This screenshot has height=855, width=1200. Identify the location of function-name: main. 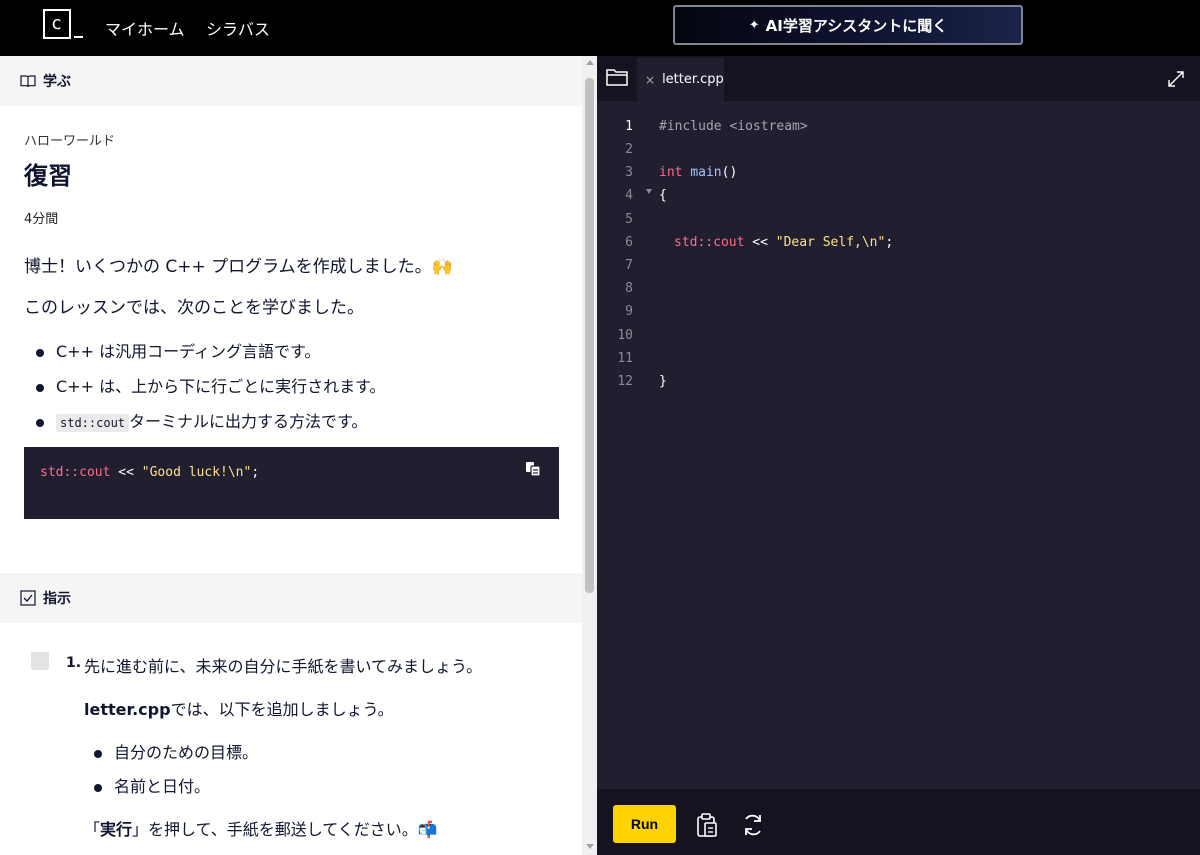
(706, 172).